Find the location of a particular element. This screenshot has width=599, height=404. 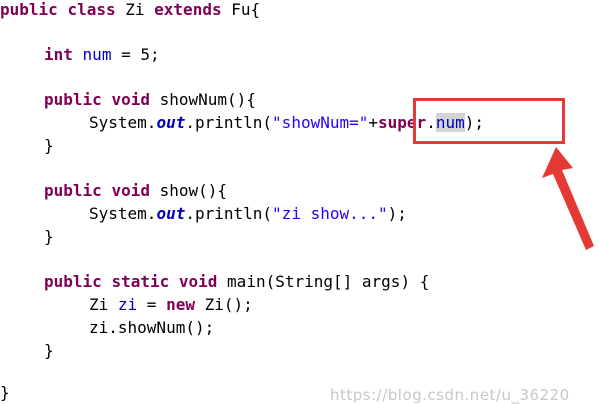

keyword-new: new is located at coordinates (180, 304).